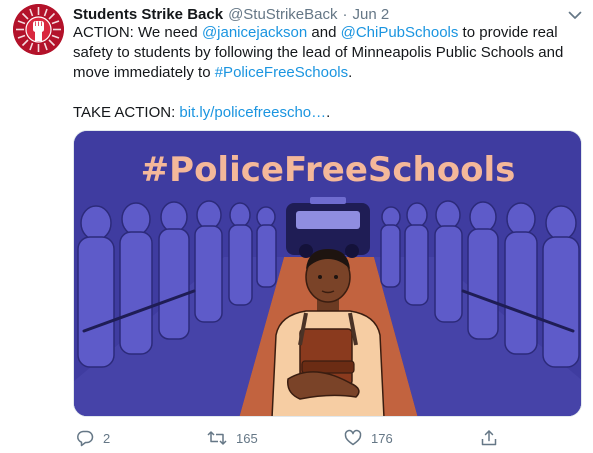 The width and height of the screenshot is (593, 453). What do you see at coordinates (371, 14) in the screenshot?
I see `tweet-date: Jun 2` at bounding box center [371, 14].